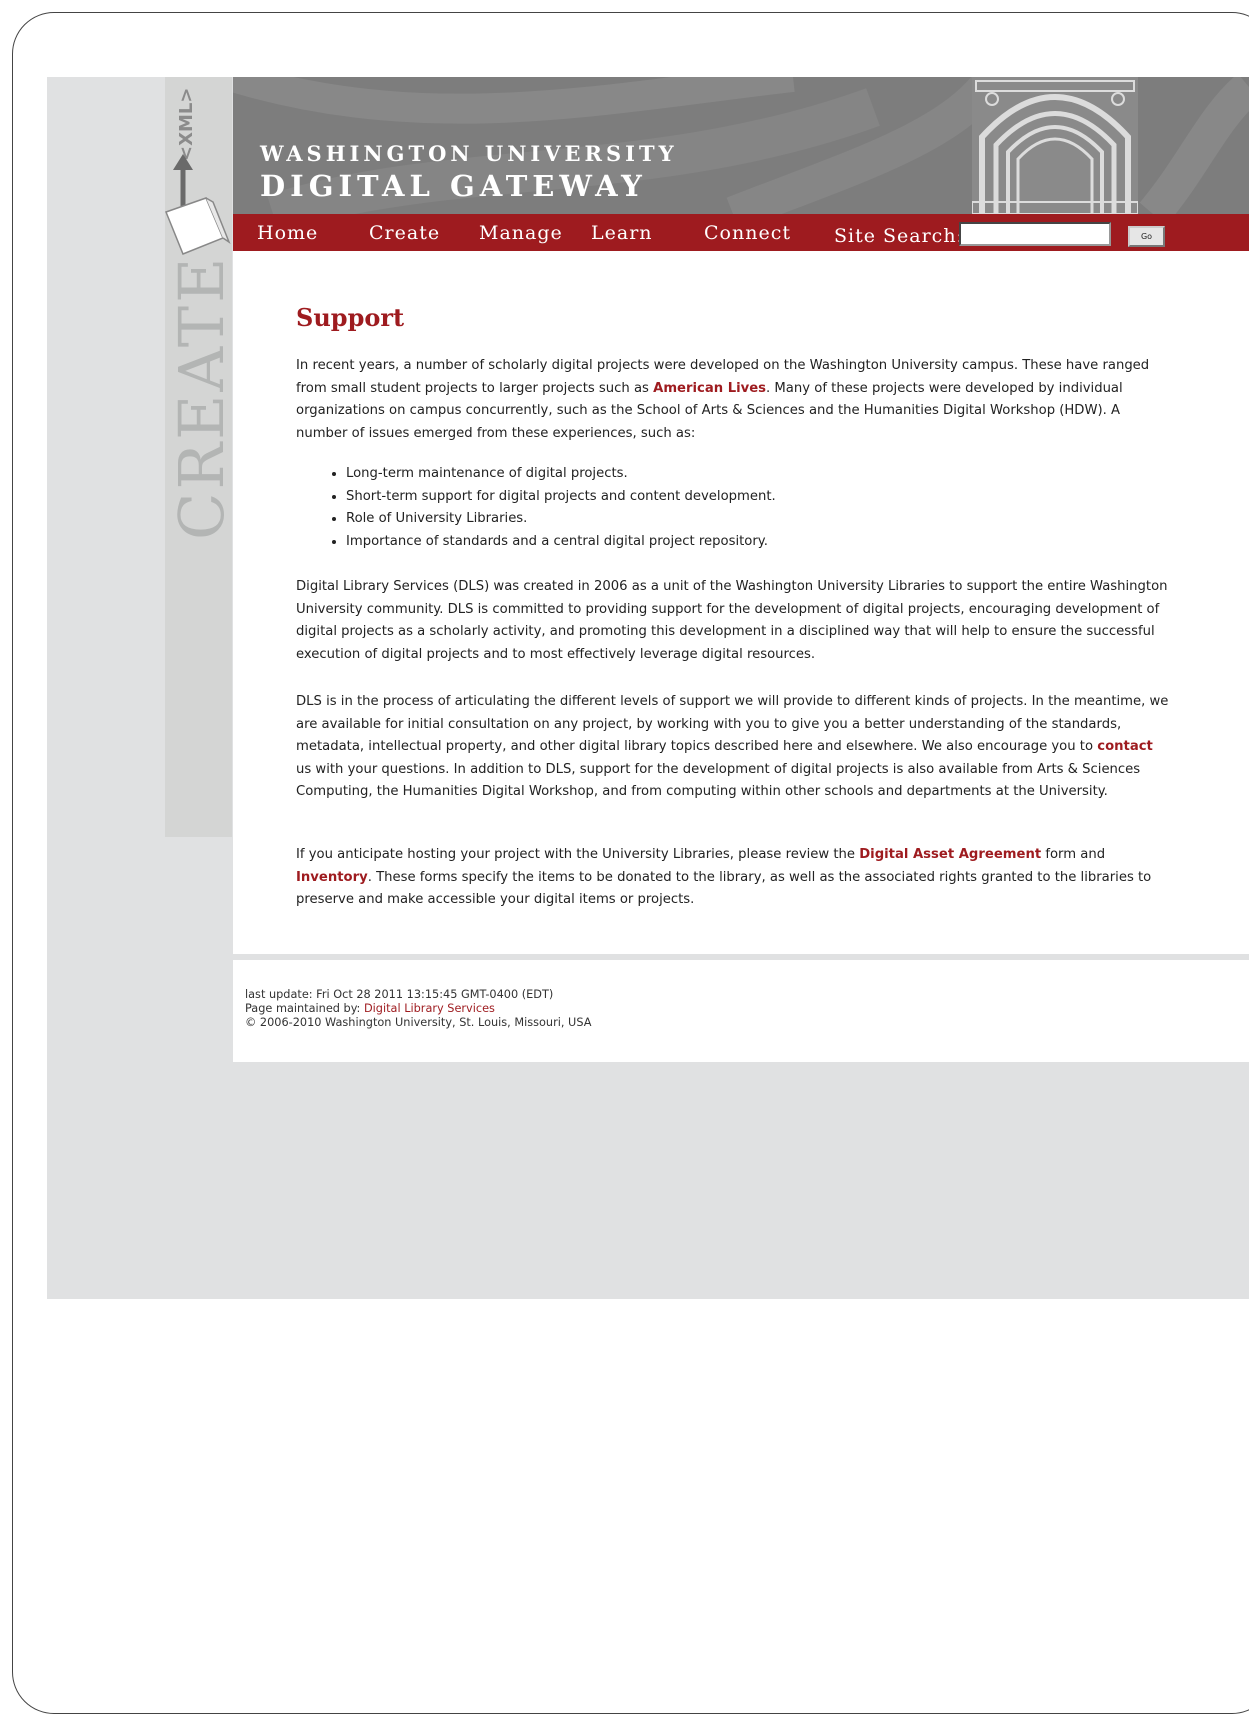 The image size is (1249, 1714). What do you see at coordinates (747, 233) in the screenshot?
I see `nav-connect: Connect` at bounding box center [747, 233].